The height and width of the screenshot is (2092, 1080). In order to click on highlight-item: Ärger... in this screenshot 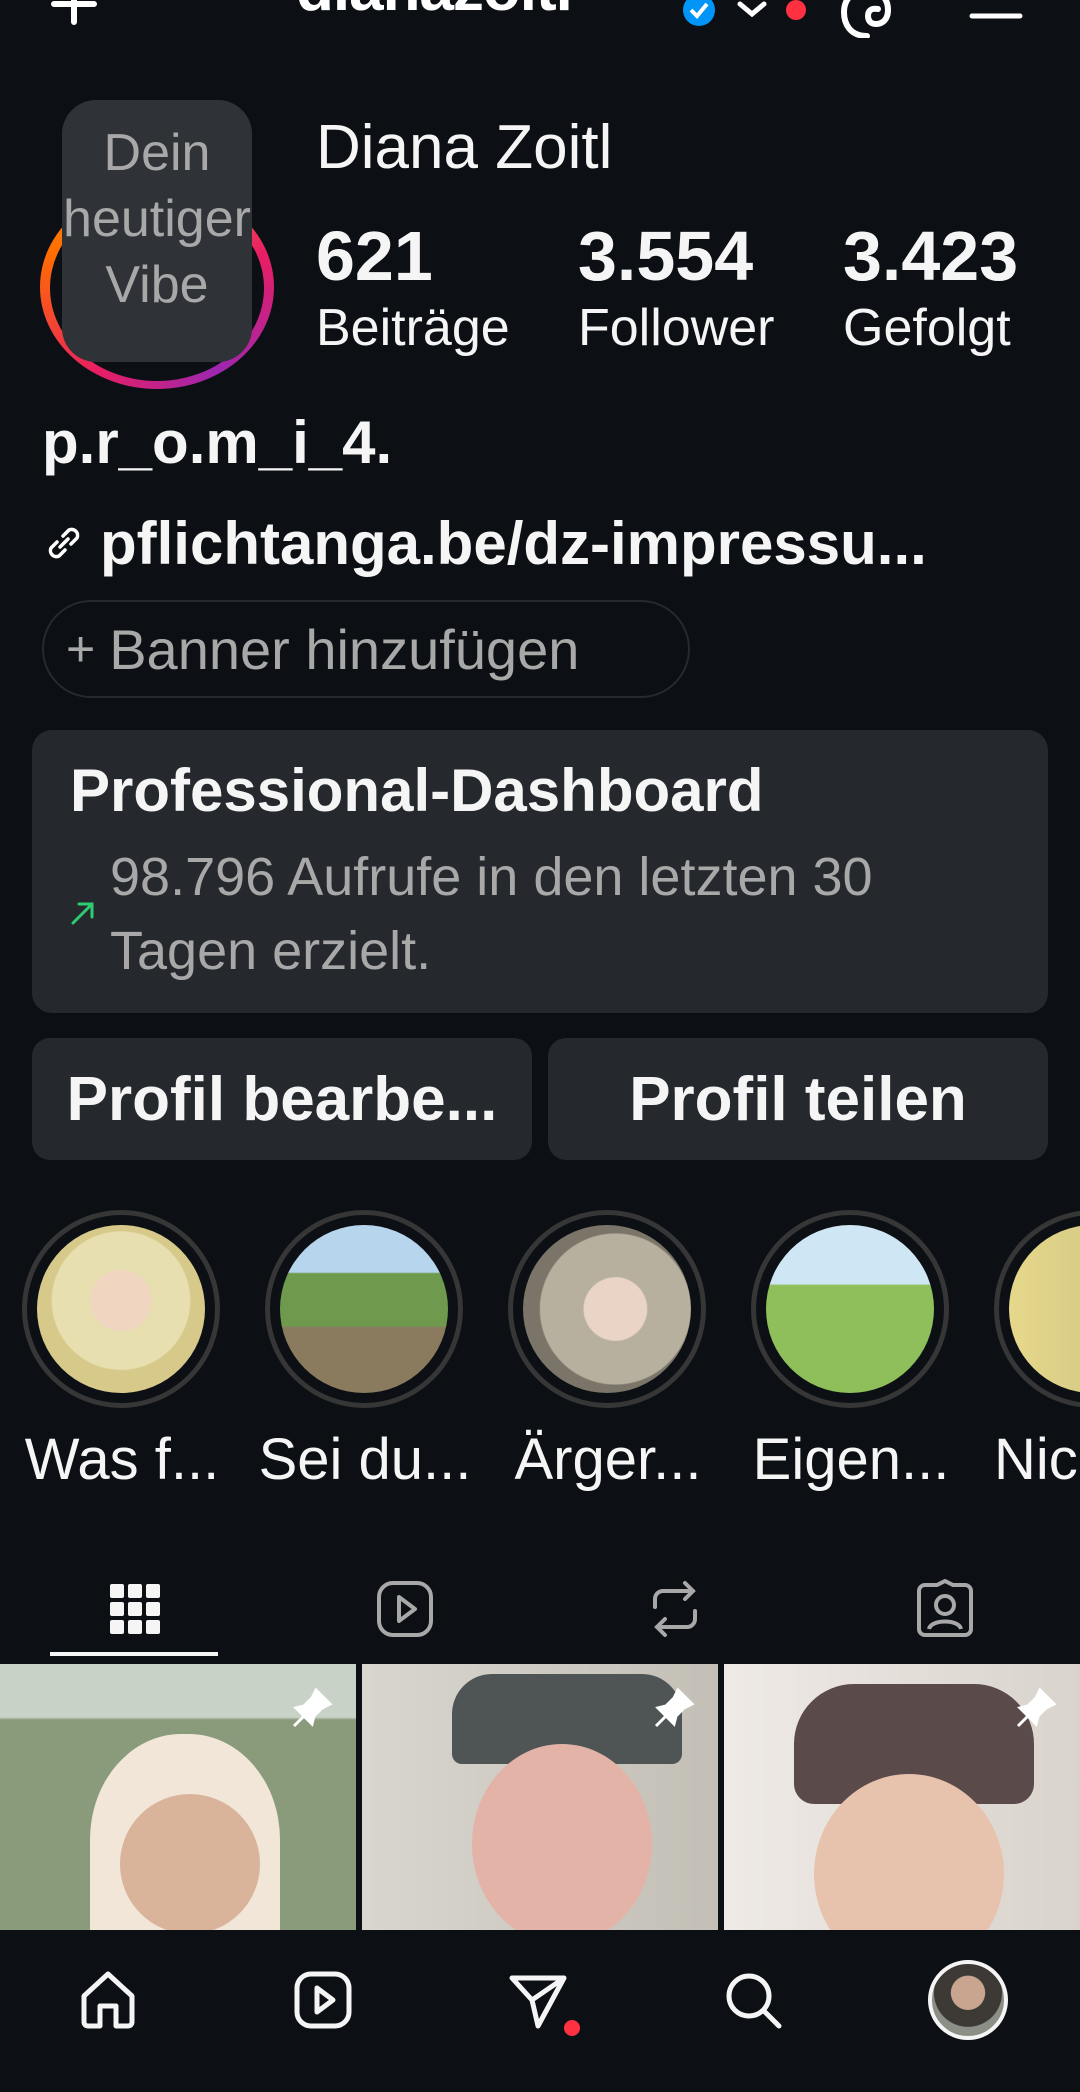, I will do `click(607, 1351)`.